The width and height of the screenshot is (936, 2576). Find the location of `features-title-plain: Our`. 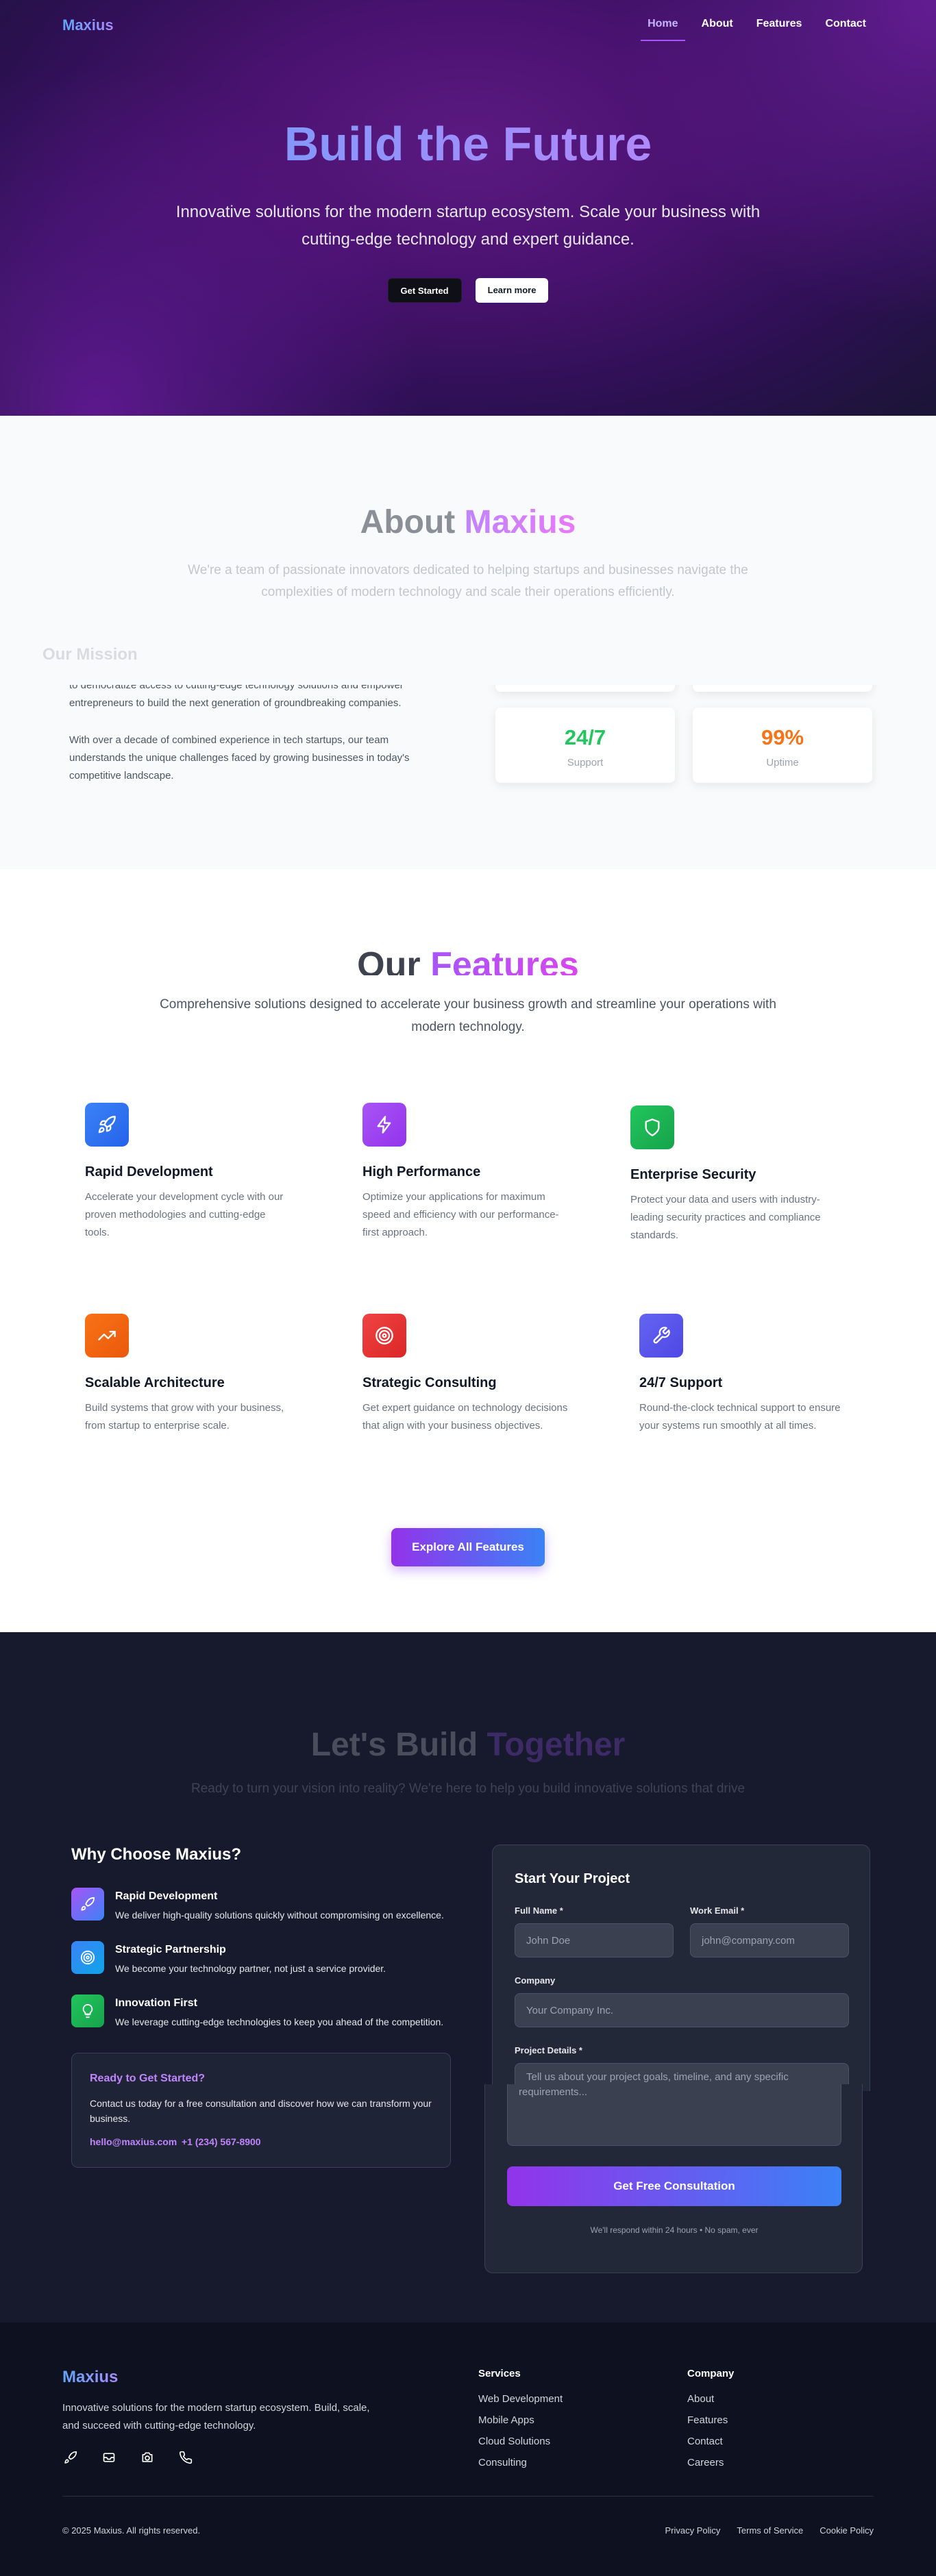

features-title-plain: Our is located at coordinates (389, 960).